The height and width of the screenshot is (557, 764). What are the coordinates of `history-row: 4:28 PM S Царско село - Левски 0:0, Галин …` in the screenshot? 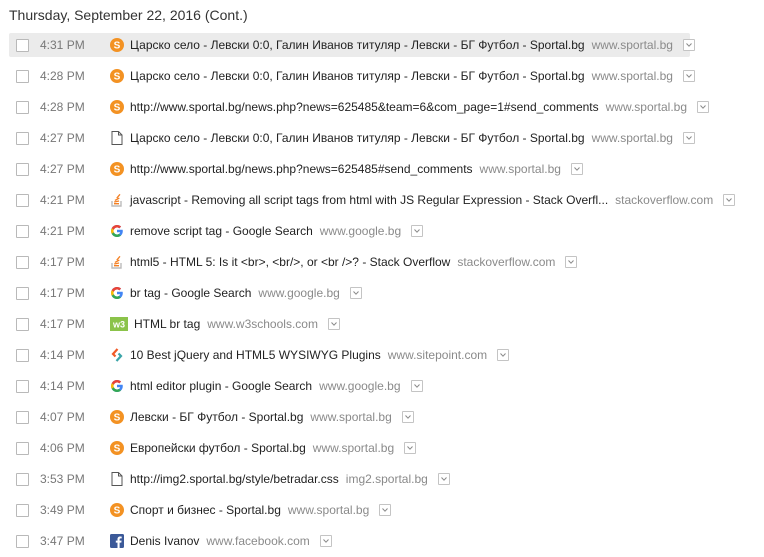 It's located at (352, 76).